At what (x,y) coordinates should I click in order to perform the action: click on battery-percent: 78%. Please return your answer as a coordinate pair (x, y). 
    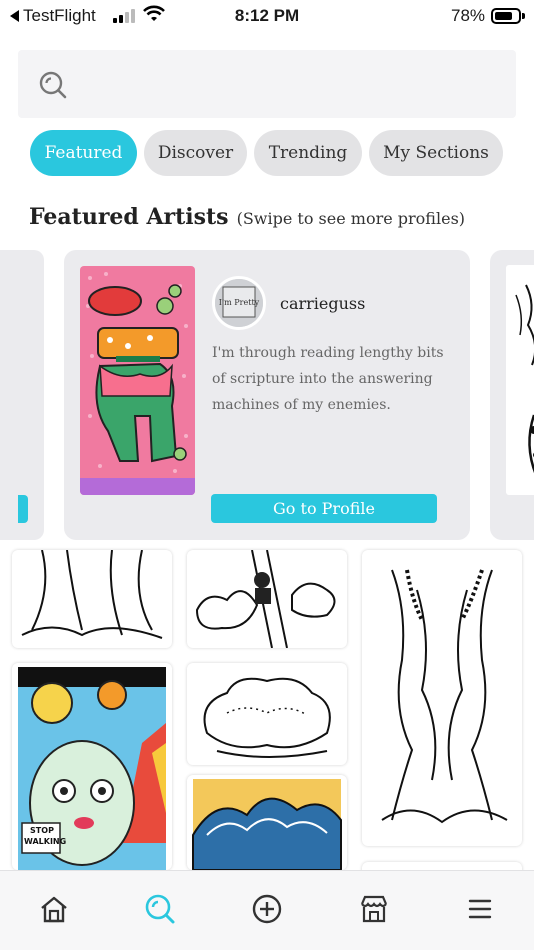
    Looking at the image, I should click on (468, 15).